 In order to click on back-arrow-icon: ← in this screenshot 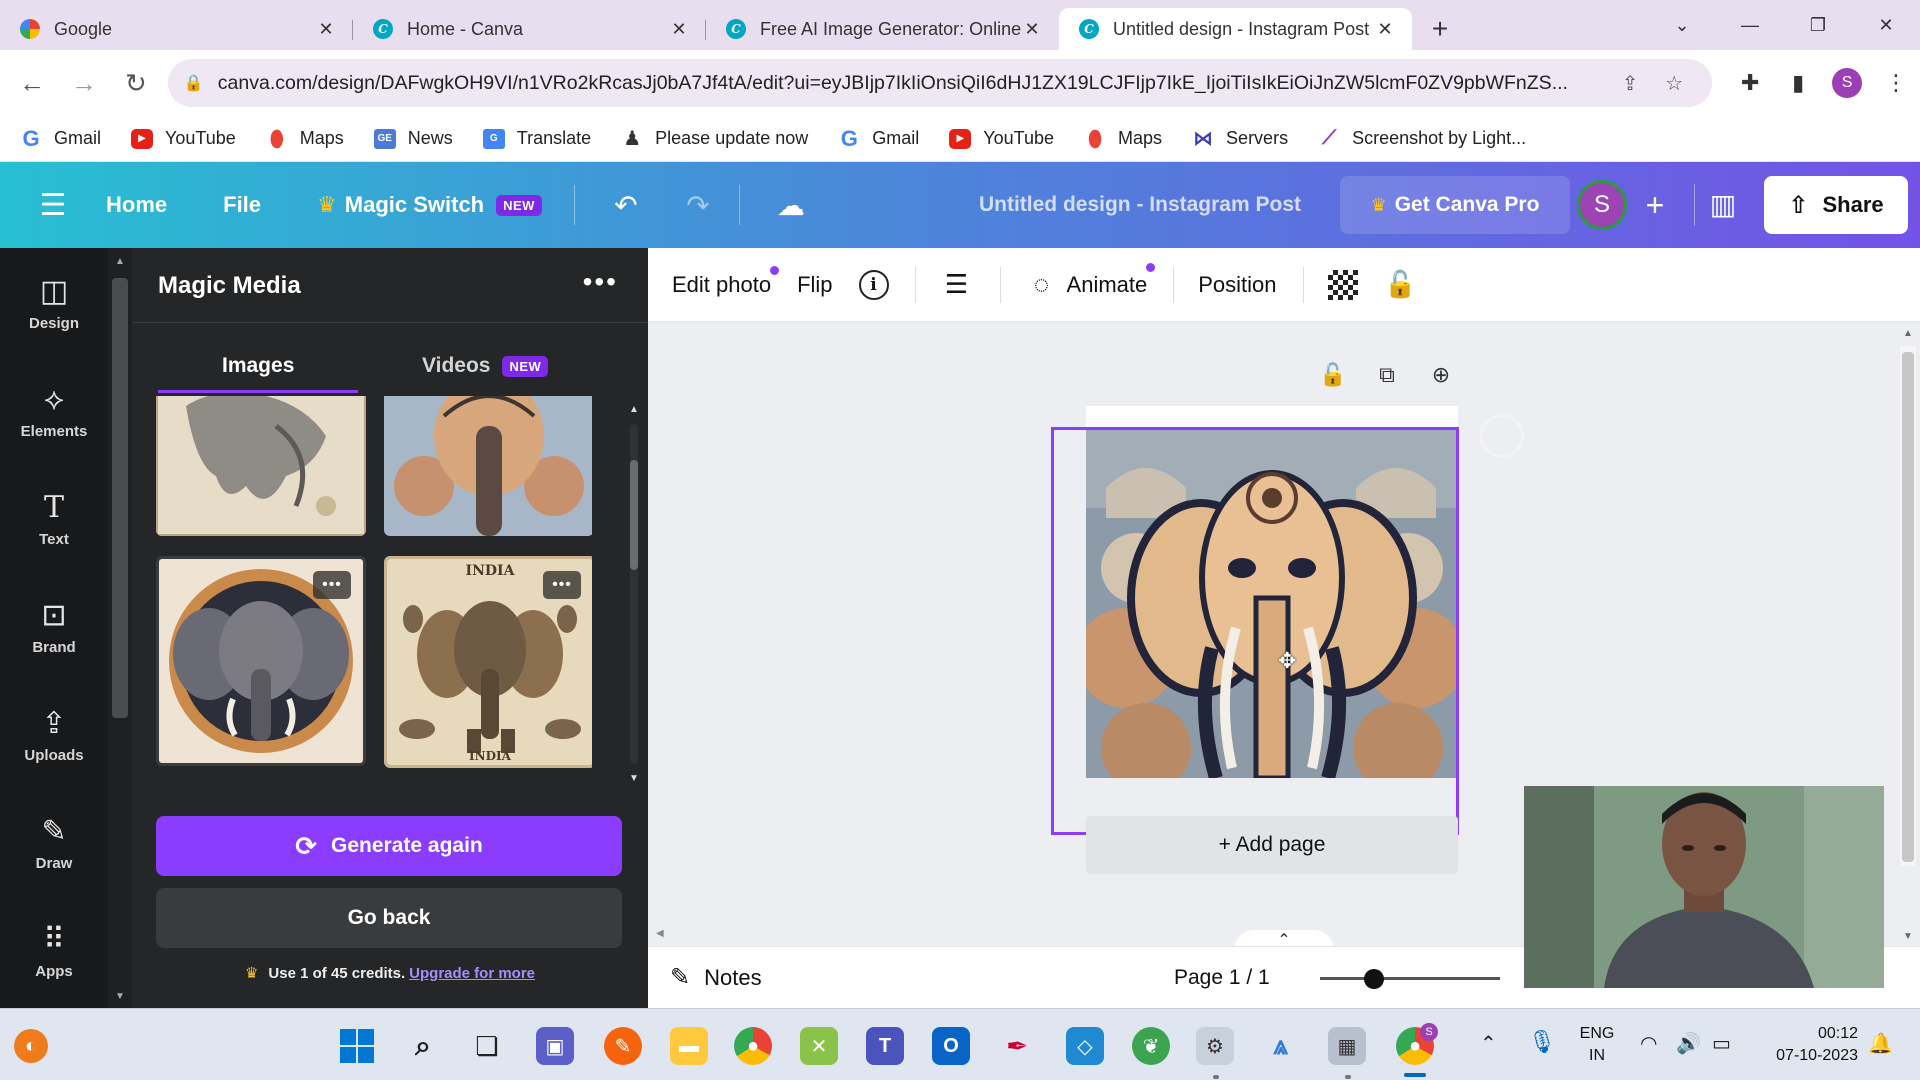, I will do `click(32, 83)`.